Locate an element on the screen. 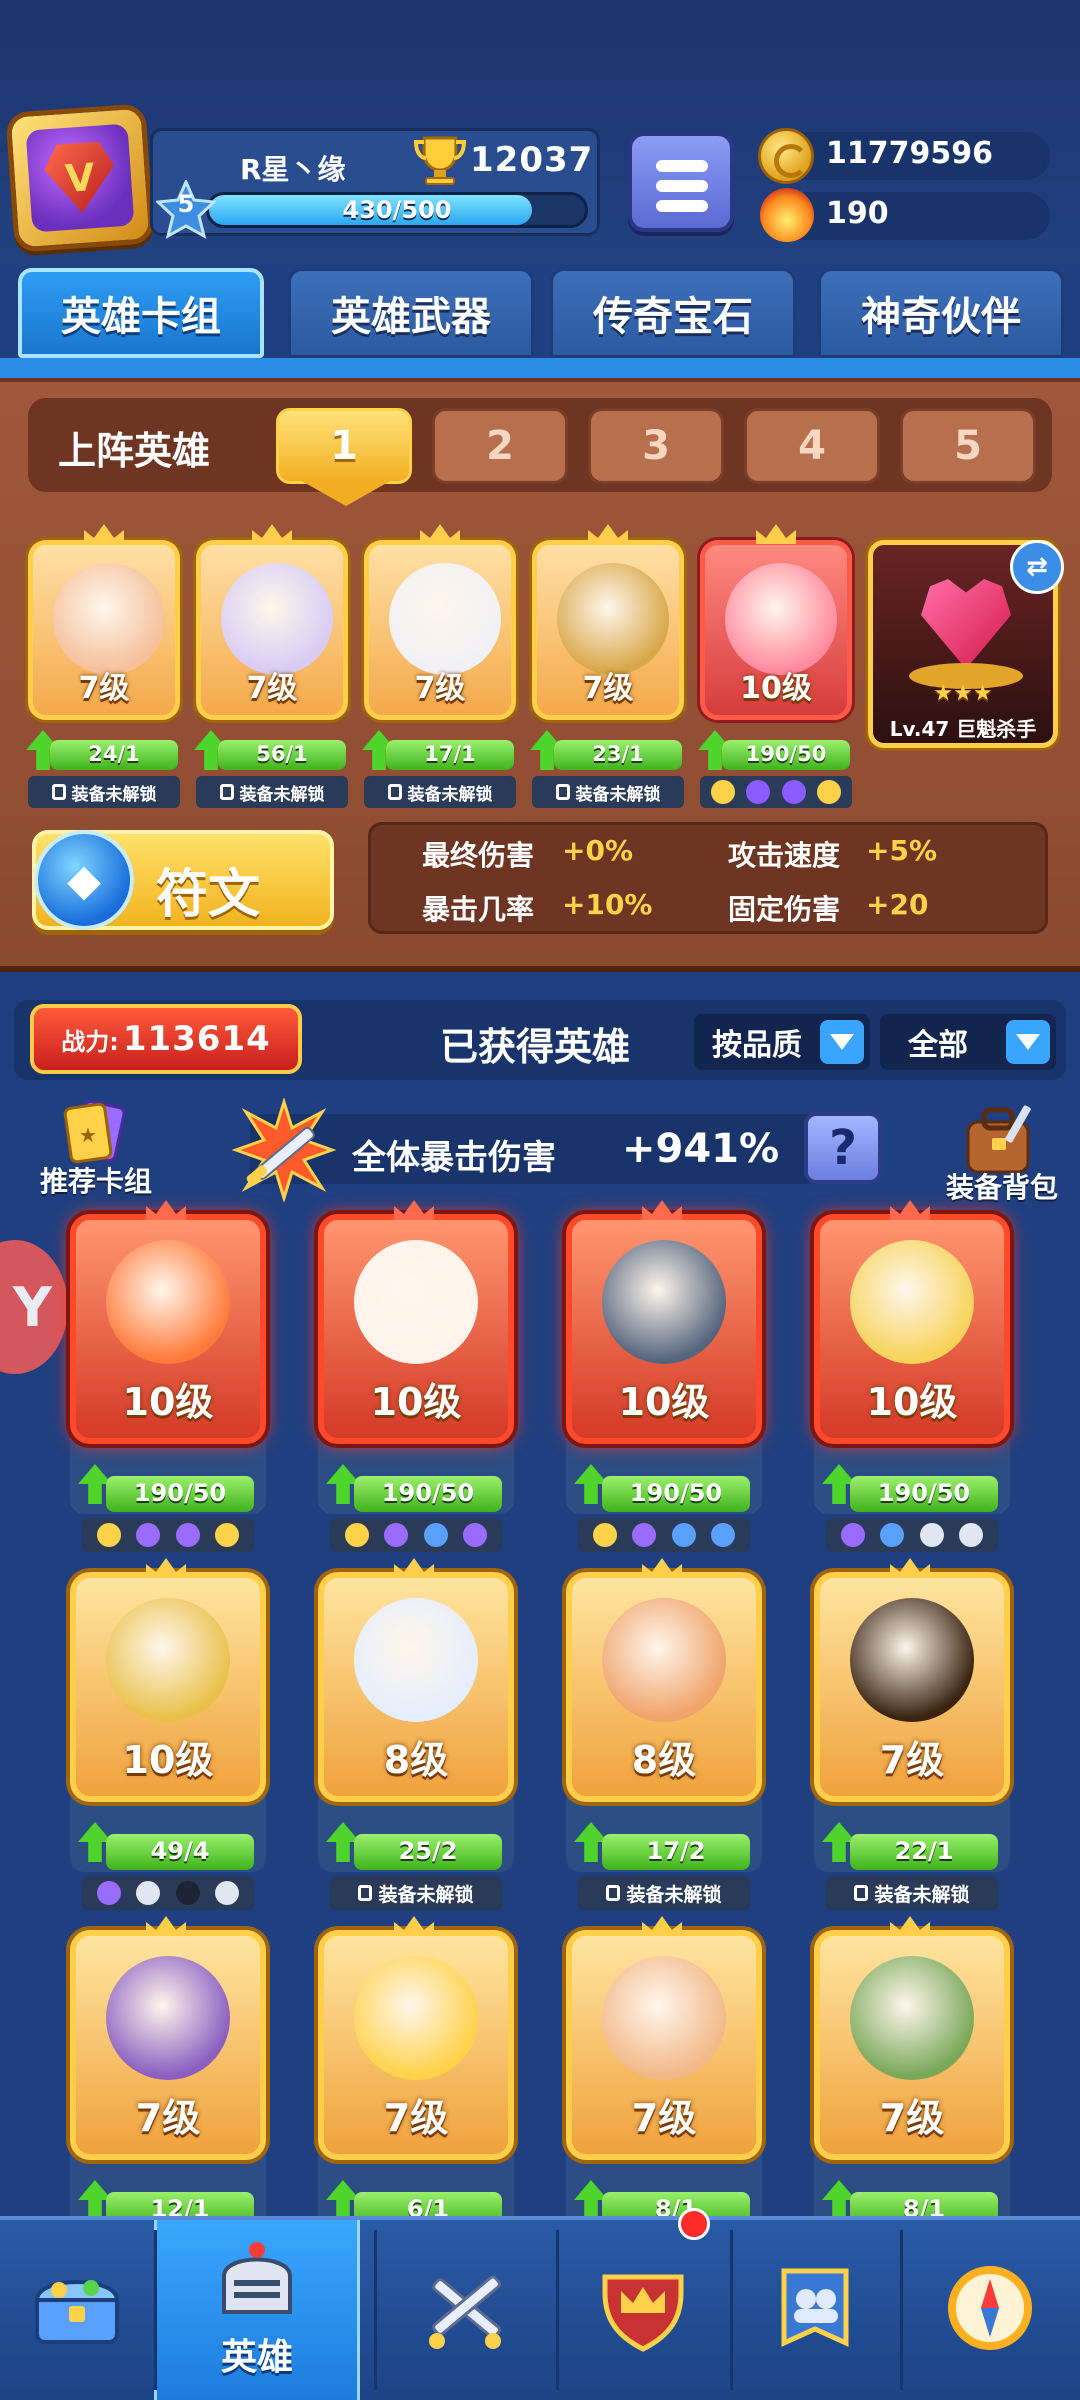  swap-arrows-icon: ⇄ is located at coordinates (1037, 567).